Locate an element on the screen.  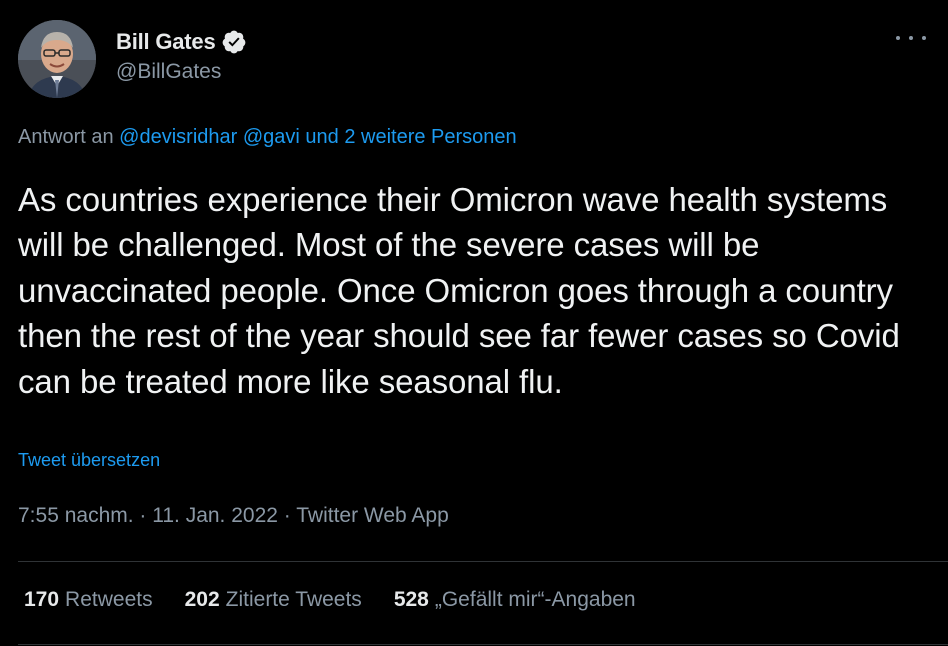
stat-retweets: 170 Retweets is located at coordinates (88, 600).